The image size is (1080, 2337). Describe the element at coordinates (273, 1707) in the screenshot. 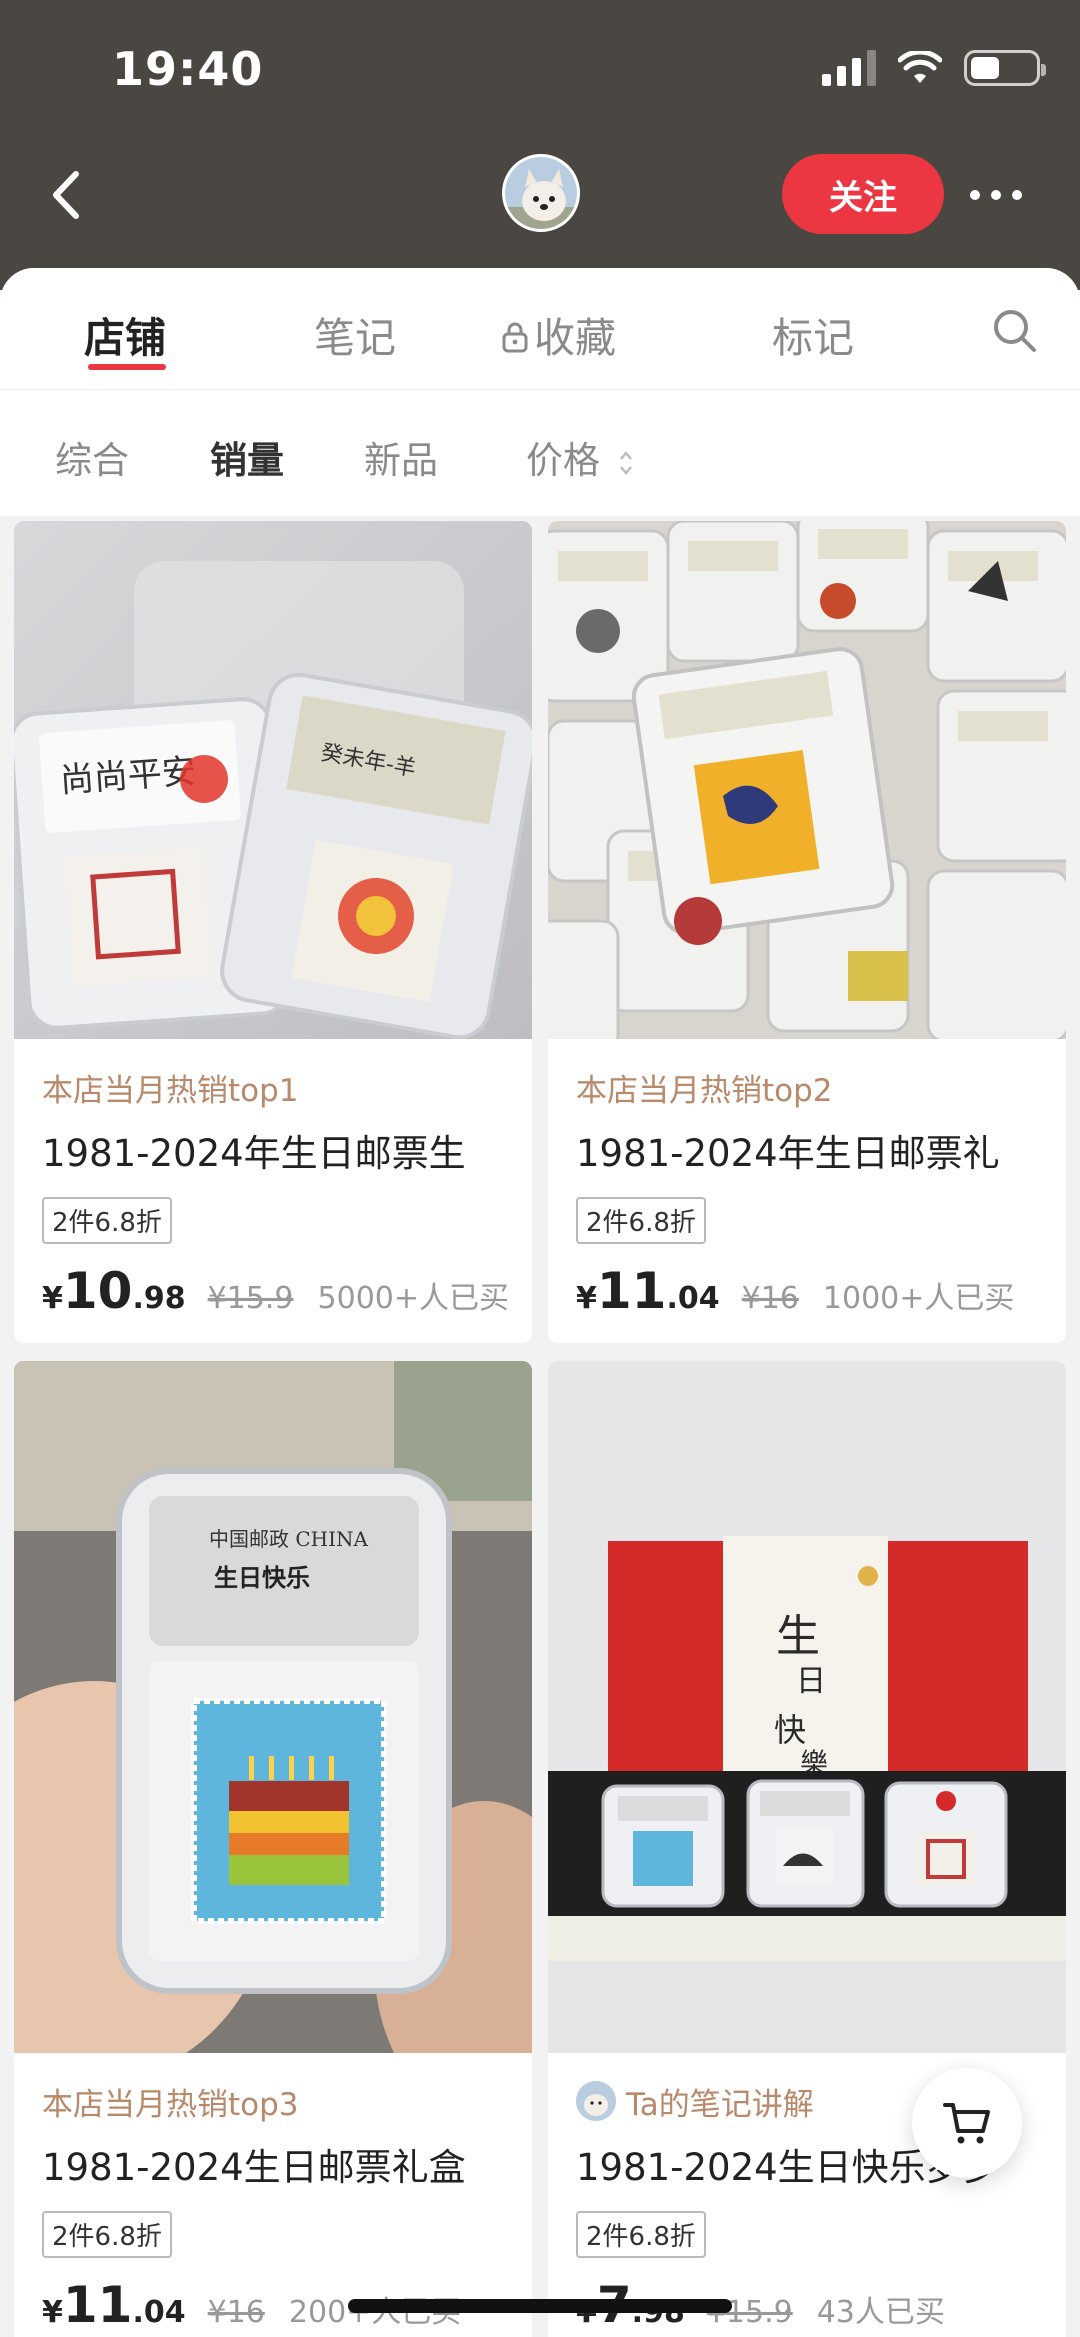

I see `product-image: 中国邮政 CHINA 生日快乐` at that location.